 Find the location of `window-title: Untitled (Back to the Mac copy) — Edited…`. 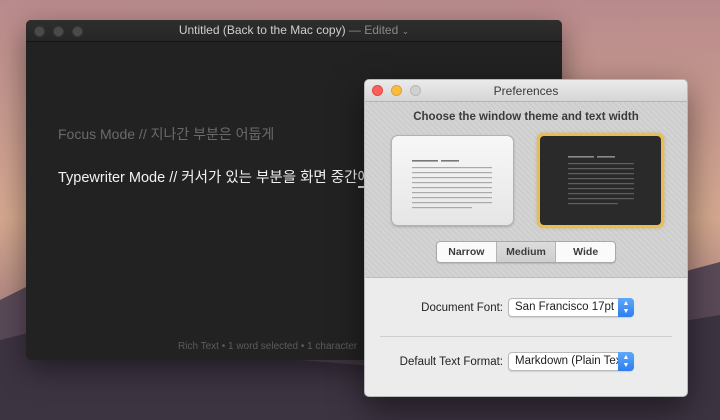

window-title: Untitled (Back to the Mac copy) — Edited… is located at coordinates (294, 30).